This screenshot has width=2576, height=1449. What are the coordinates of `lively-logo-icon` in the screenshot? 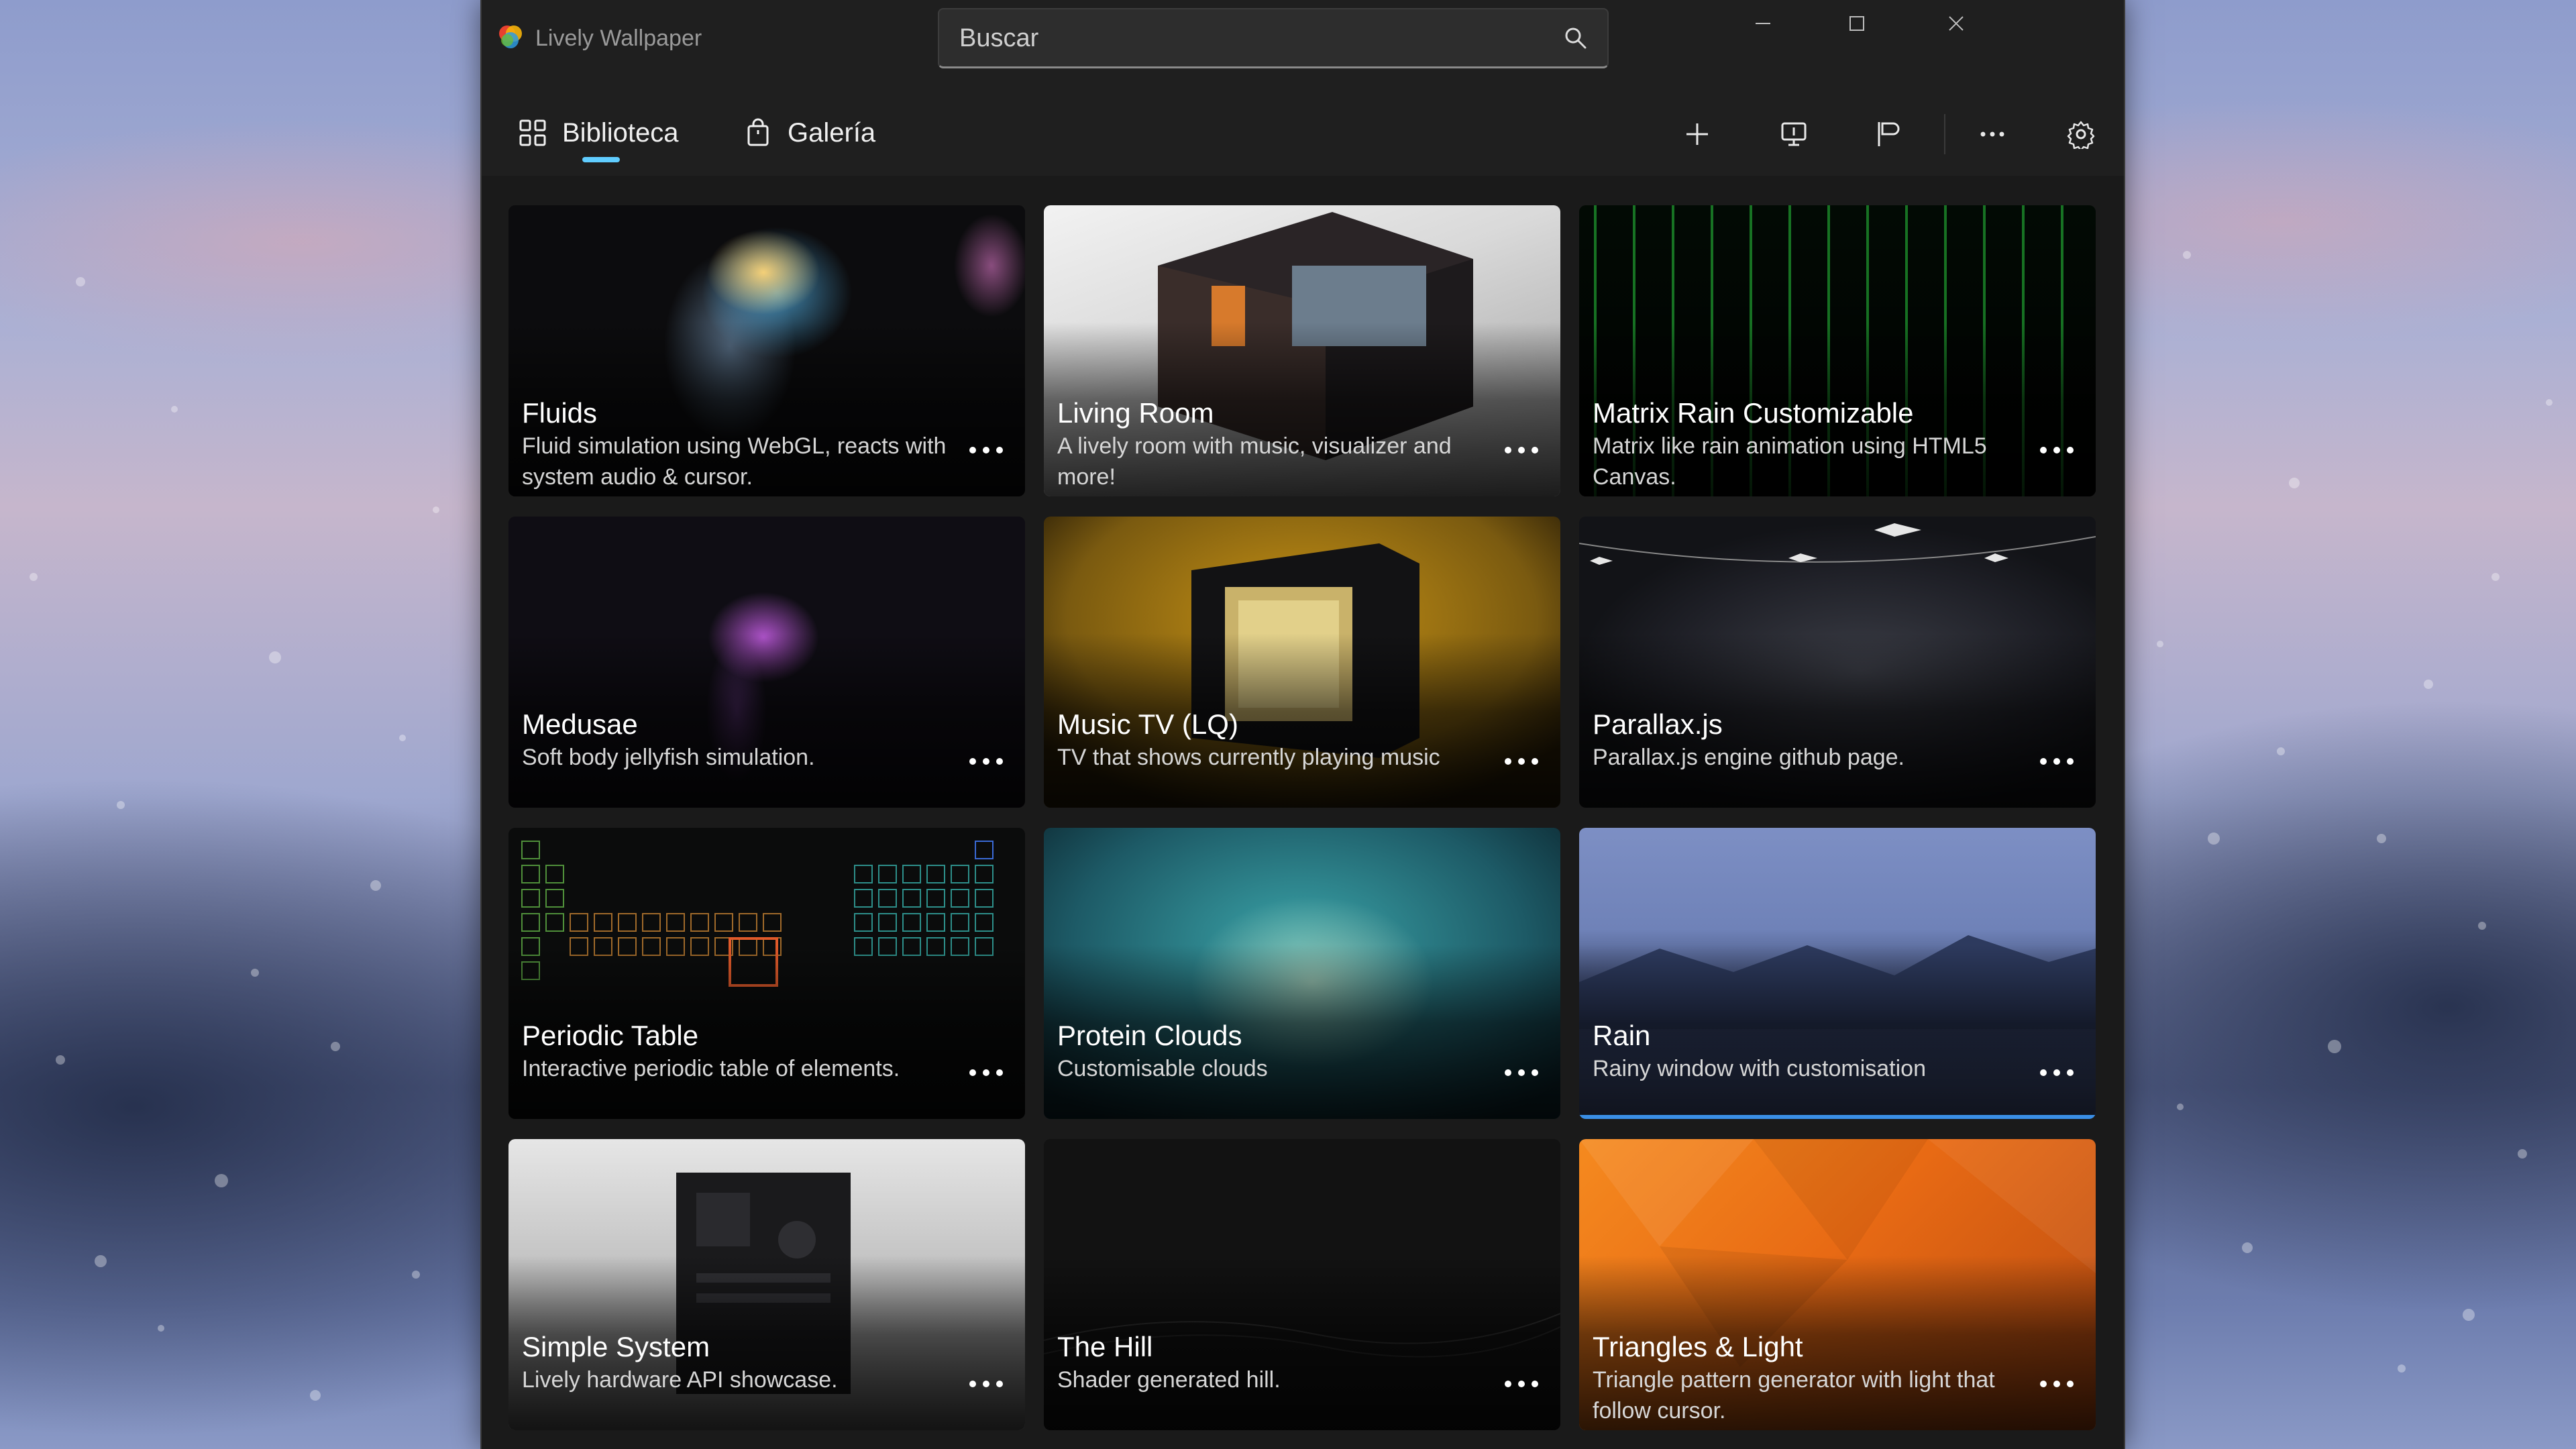 It's located at (510, 36).